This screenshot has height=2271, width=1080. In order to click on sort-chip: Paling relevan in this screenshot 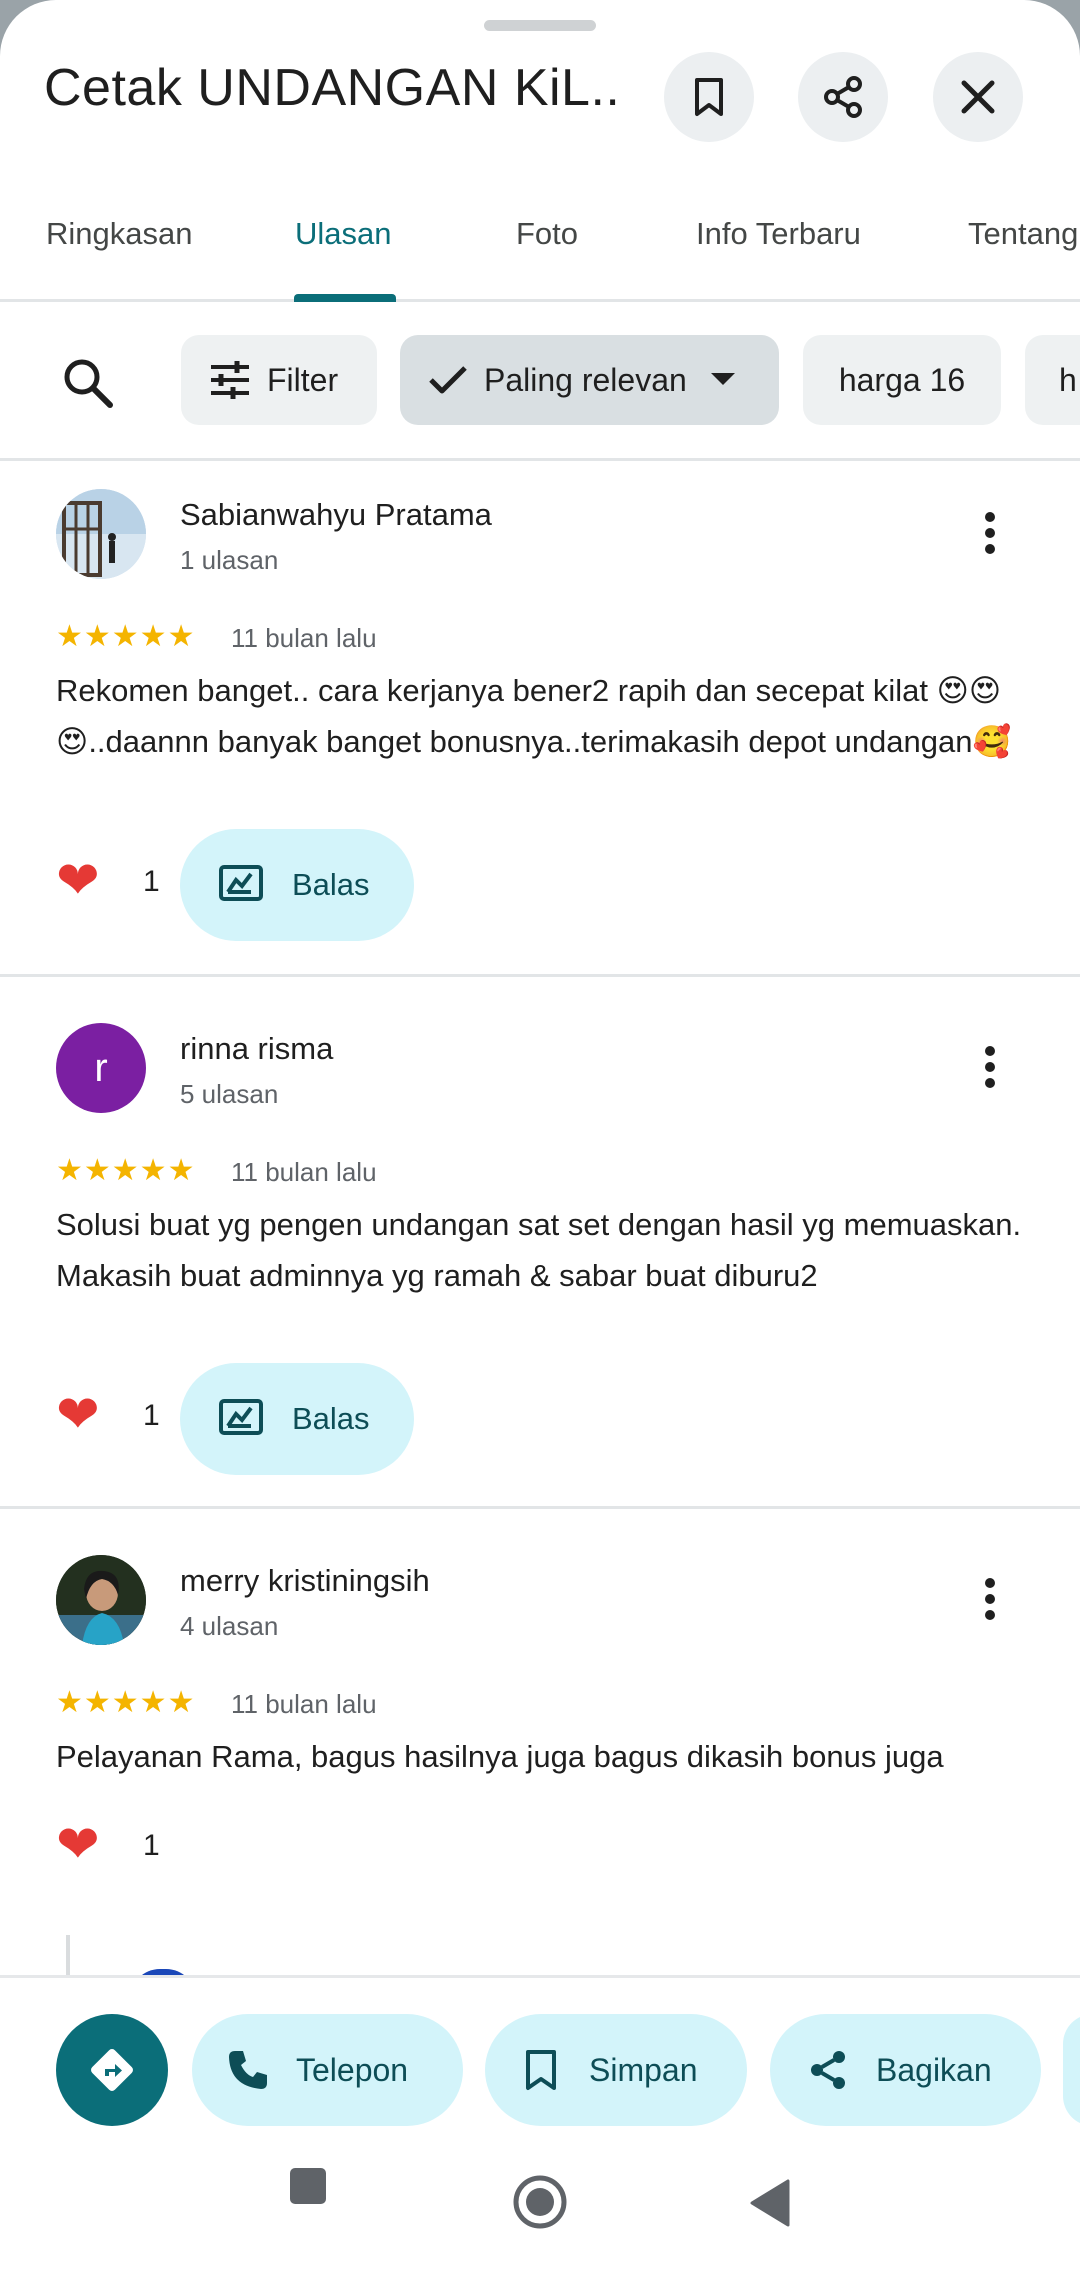, I will do `click(589, 380)`.